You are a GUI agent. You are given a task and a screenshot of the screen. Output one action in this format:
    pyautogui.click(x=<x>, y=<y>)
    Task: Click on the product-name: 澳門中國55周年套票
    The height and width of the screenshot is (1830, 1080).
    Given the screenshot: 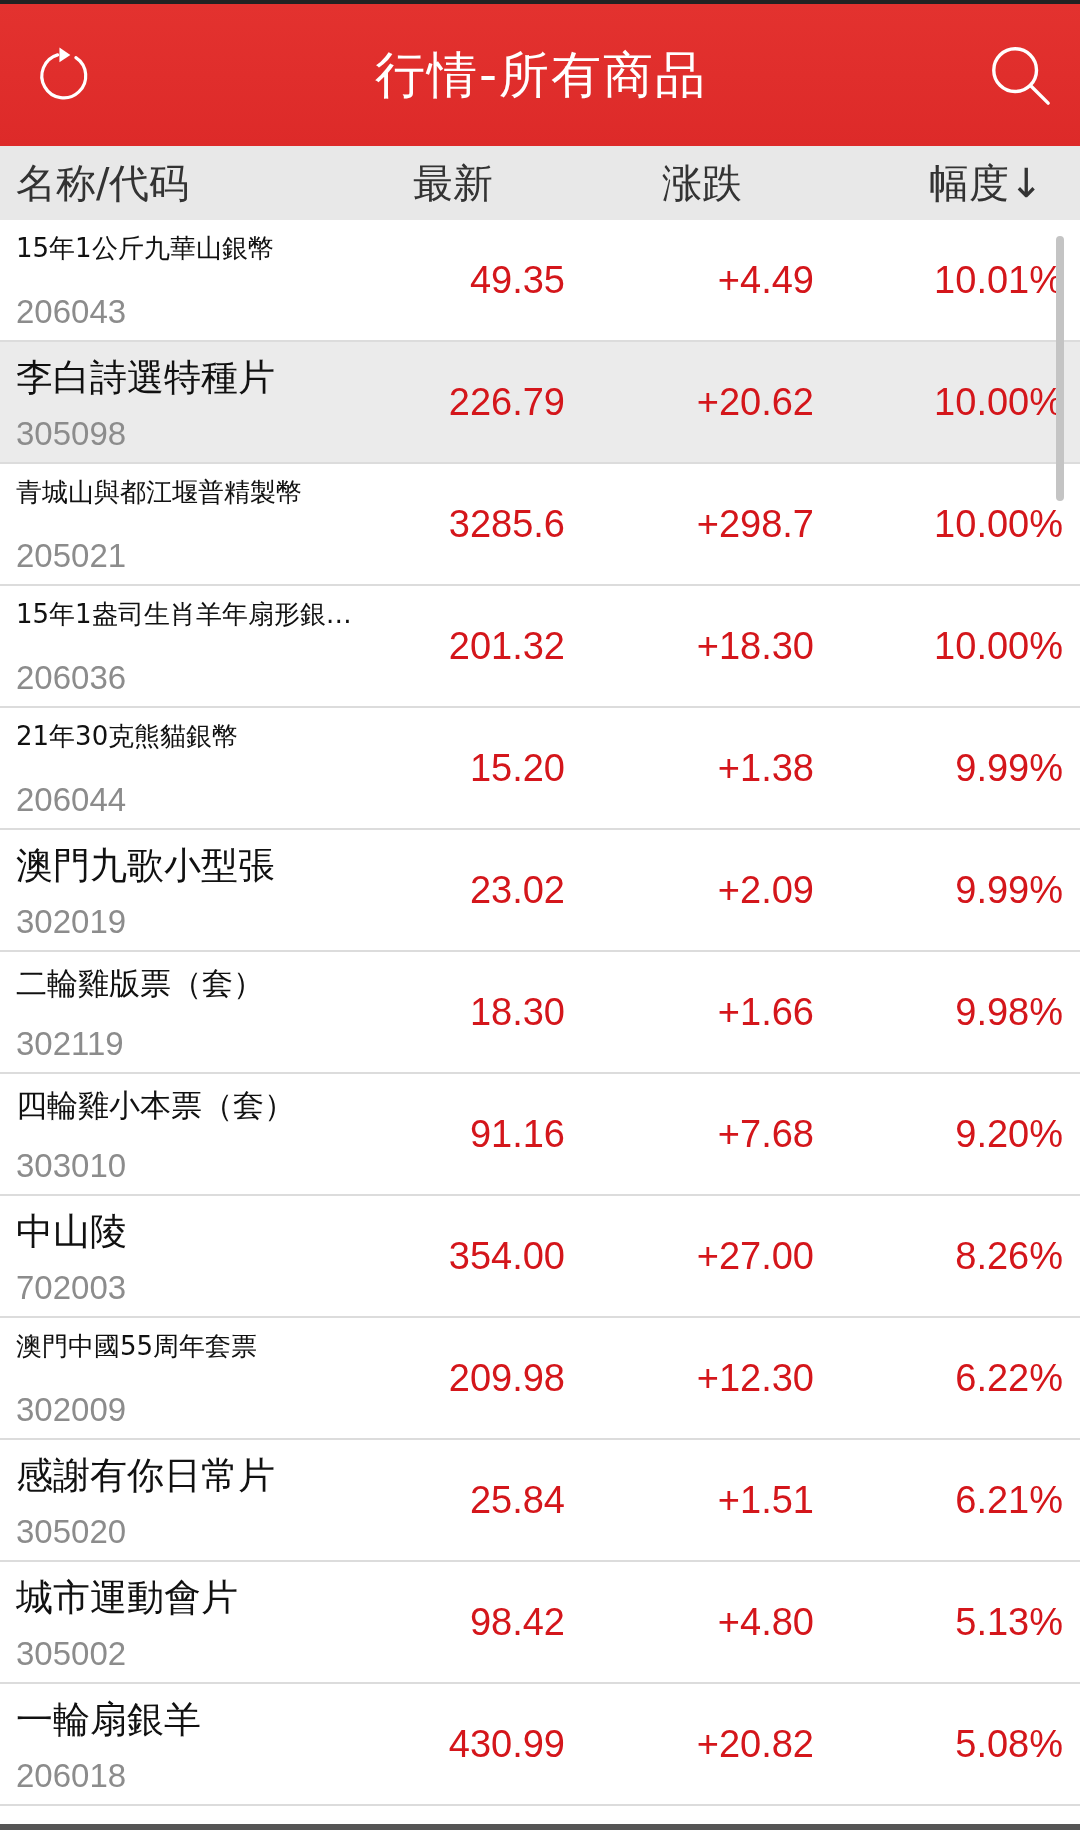 What is the action you would take?
    pyautogui.click(x=137, y=1346)
    